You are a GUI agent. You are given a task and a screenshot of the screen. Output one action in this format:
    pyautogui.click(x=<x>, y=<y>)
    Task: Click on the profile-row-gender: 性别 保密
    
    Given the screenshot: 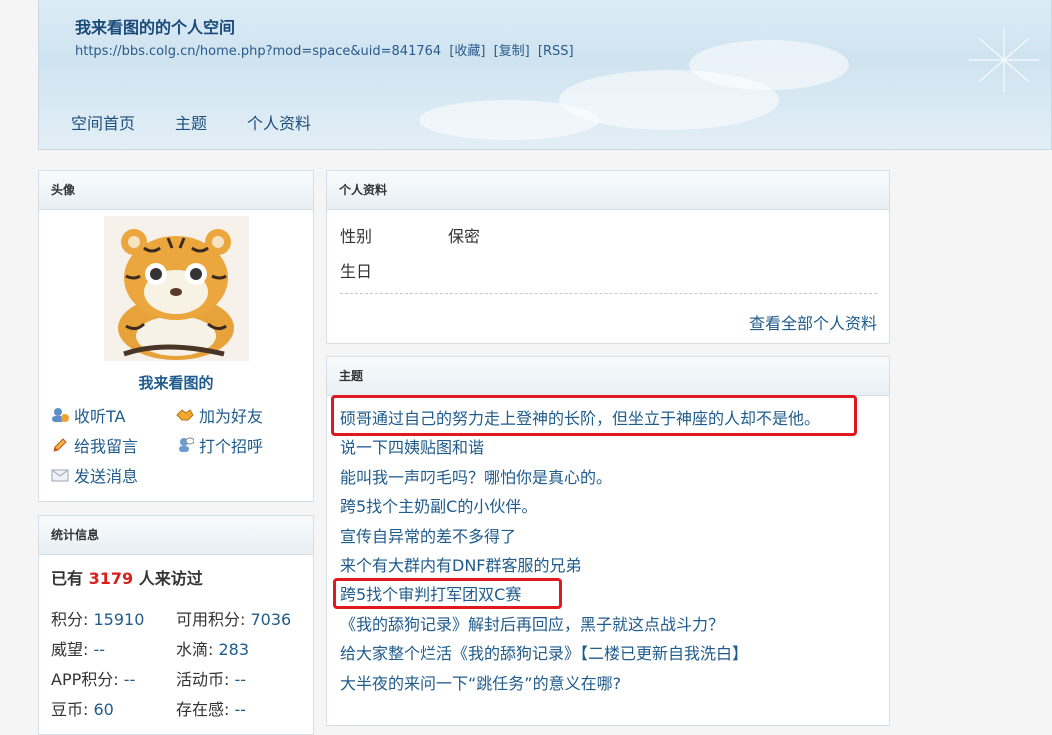 What is the action you would take?
    pyautogui.click(x=410, y=235)
    